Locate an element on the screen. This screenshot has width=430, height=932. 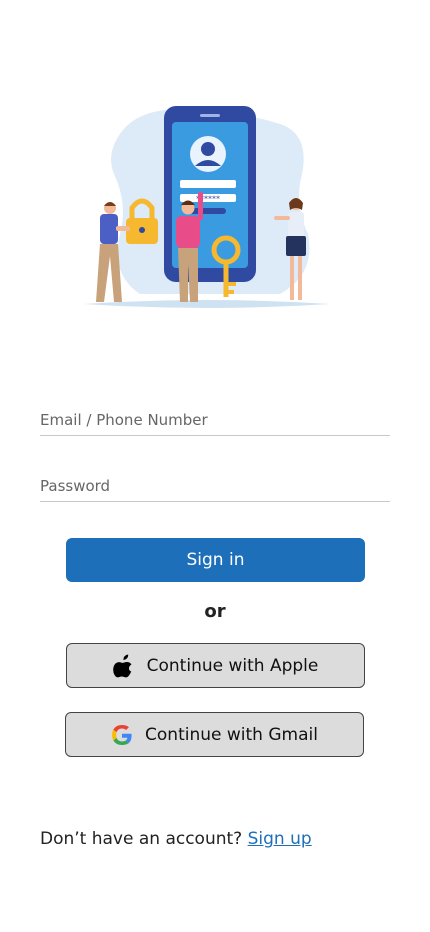
key-shaft is located at coordinates (226, 279).